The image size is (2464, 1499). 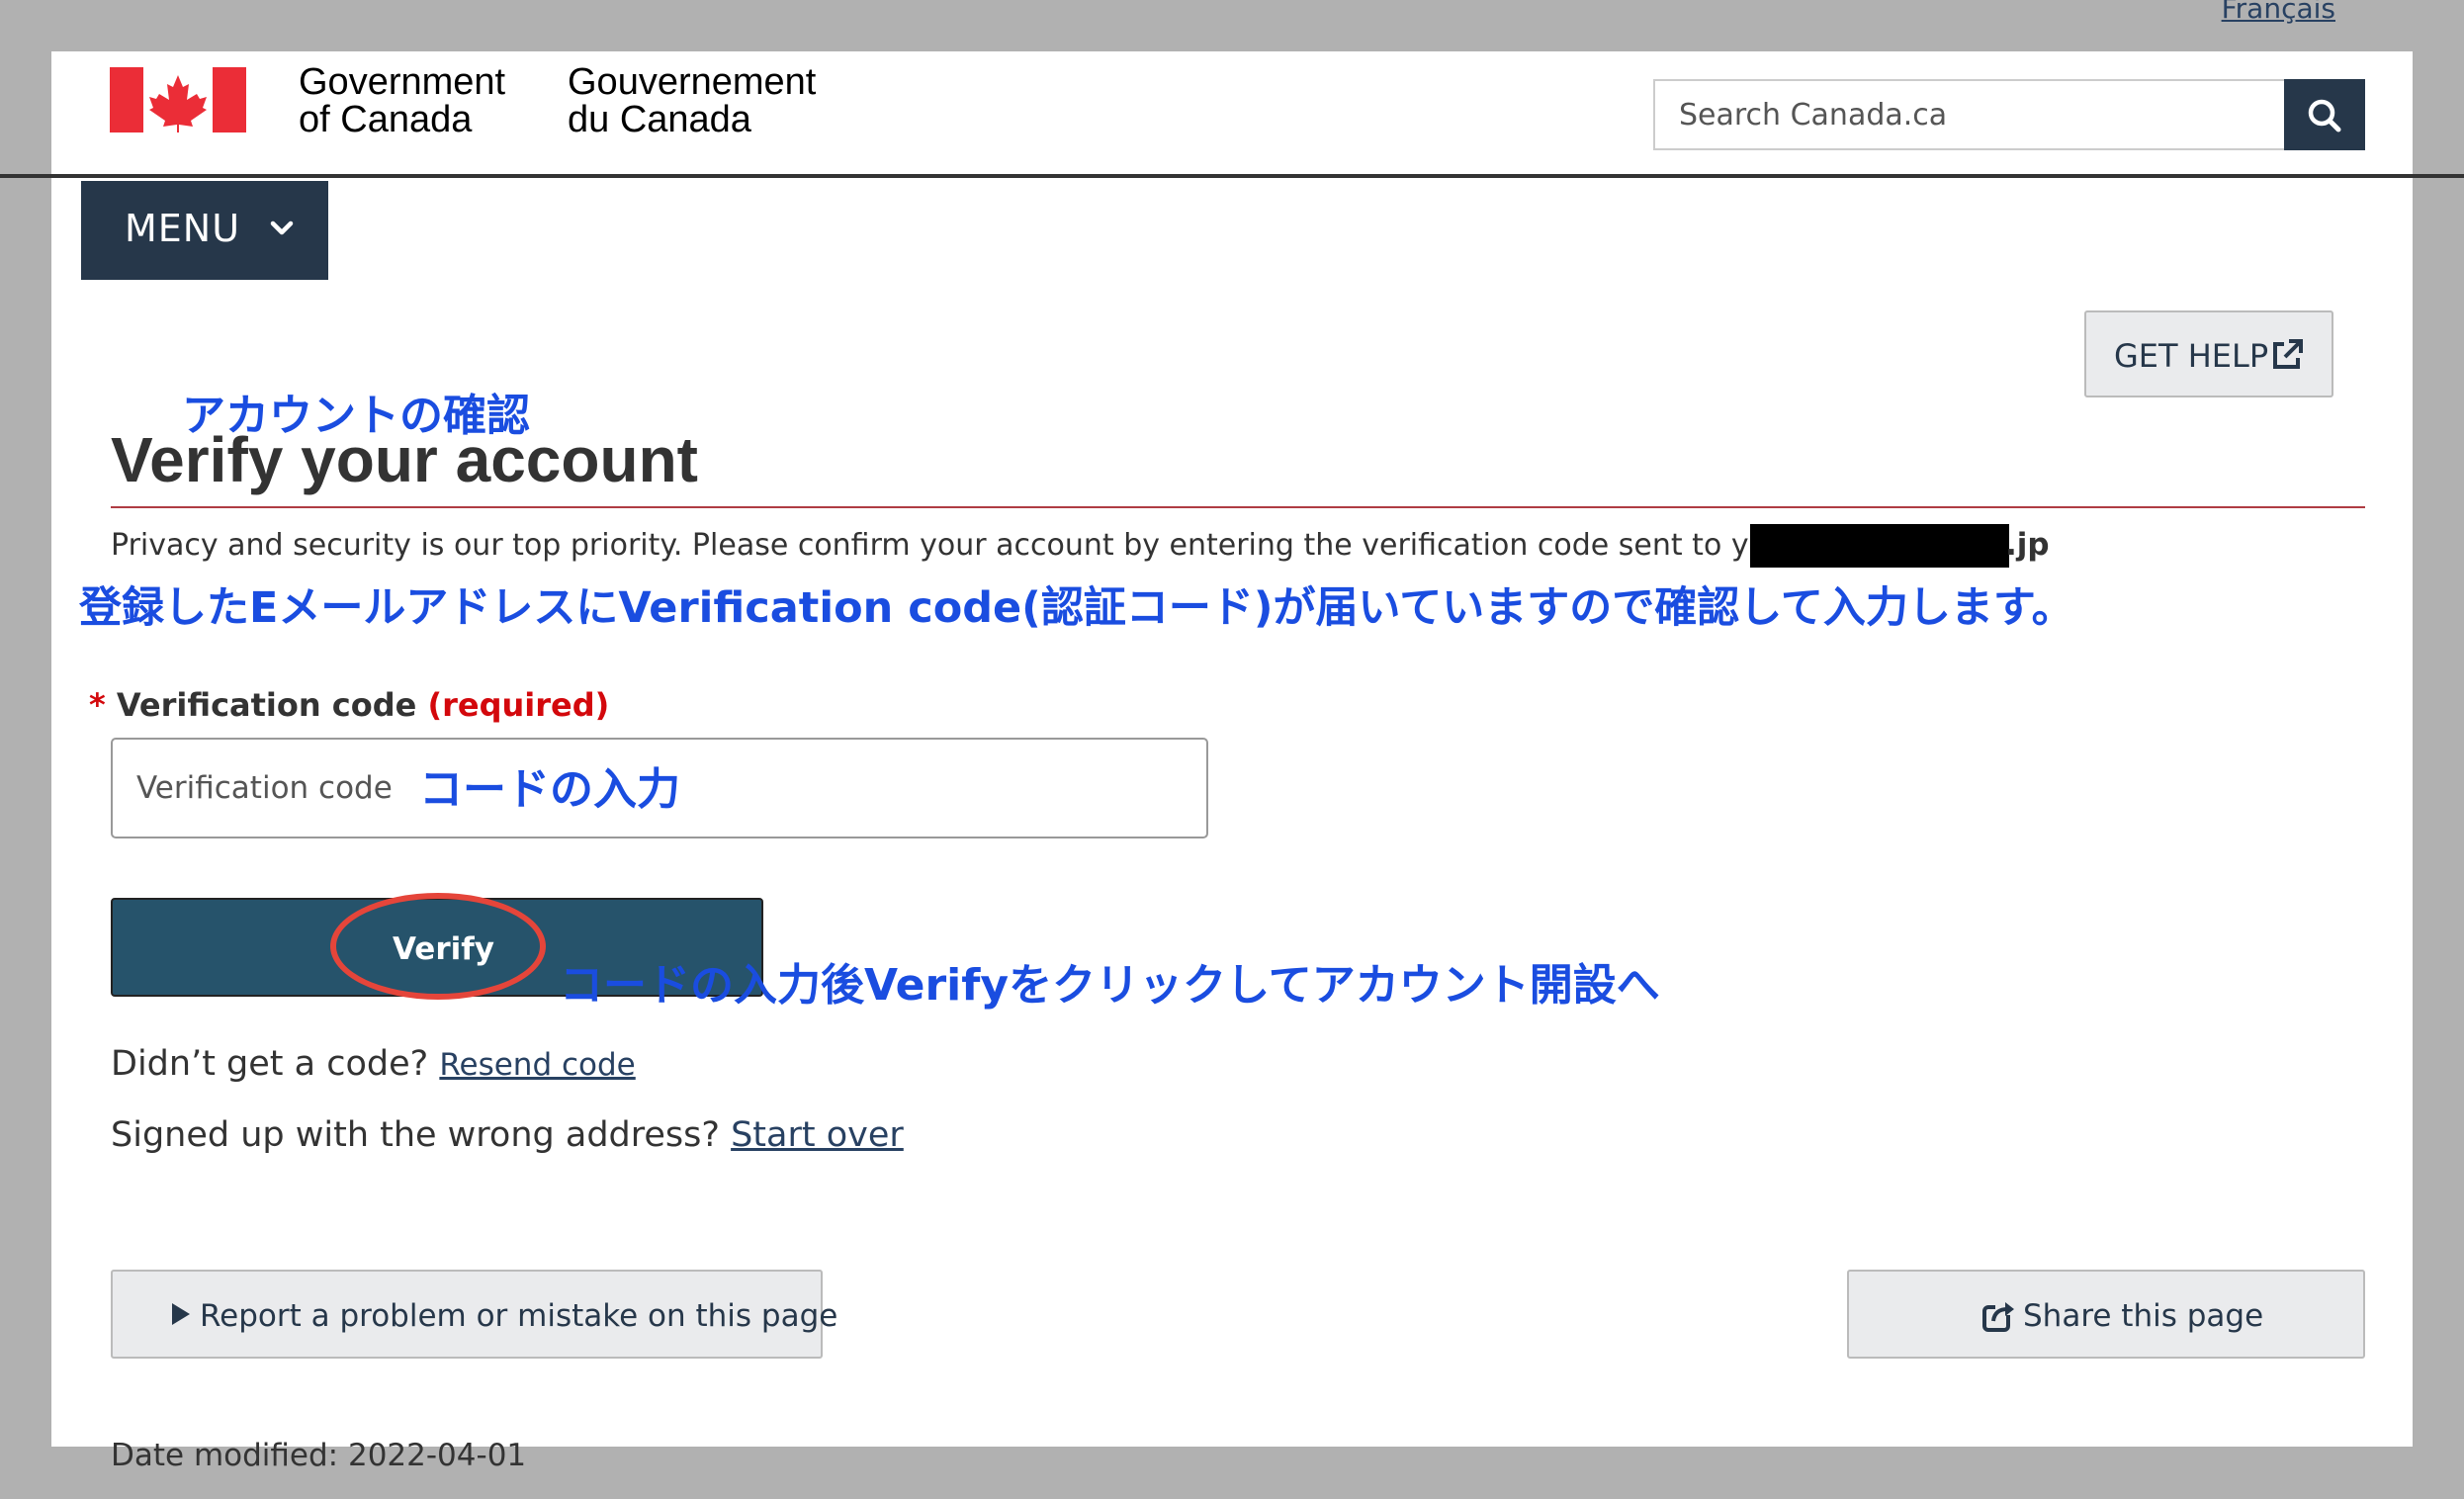 What do you see at coordinates (692, 101) in the screenshot?
I see `signature-french: Gouvernement du Canada` at bounding box center [692, 101].